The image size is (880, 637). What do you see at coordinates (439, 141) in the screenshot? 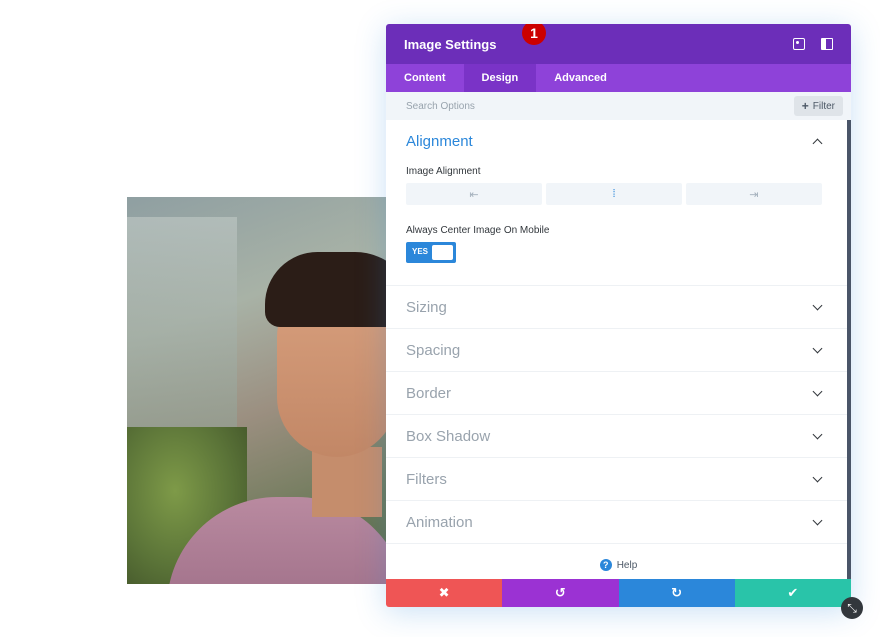
I see `section-alignment-title: Alignment` at bounding box center [439, 141].